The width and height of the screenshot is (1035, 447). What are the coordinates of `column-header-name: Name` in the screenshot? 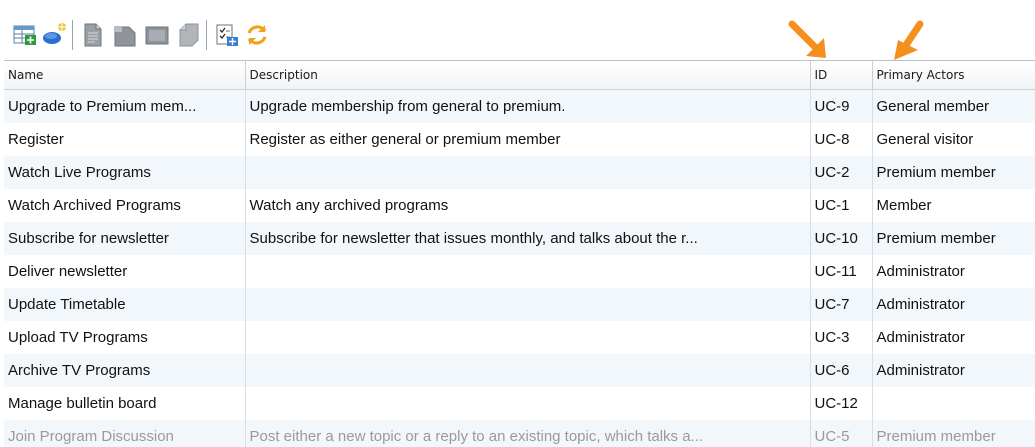 It's located at (125, 75).